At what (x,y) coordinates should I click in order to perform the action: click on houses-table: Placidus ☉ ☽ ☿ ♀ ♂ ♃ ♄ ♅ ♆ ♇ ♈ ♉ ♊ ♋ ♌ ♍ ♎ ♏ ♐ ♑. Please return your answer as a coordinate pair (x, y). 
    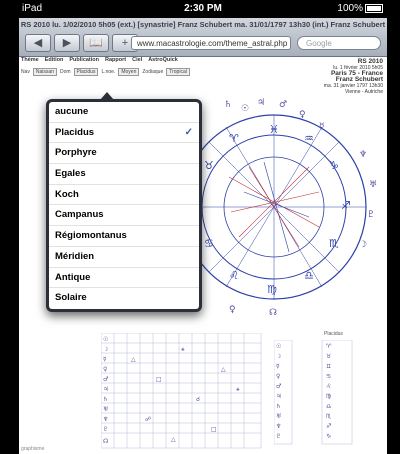
    Looking at the image, I should click on (313, 388).